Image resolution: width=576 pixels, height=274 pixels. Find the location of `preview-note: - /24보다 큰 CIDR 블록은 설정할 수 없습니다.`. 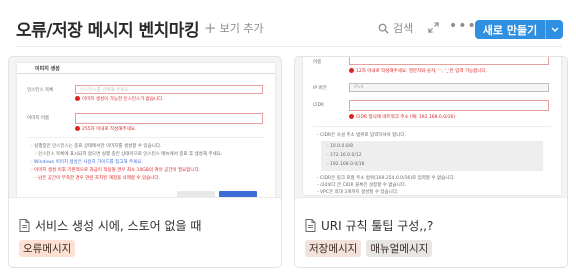

preview-note: - /24보다 큰 CIDR 블록은 설정할 수 없습니다. is located at coordinates (362, 185).